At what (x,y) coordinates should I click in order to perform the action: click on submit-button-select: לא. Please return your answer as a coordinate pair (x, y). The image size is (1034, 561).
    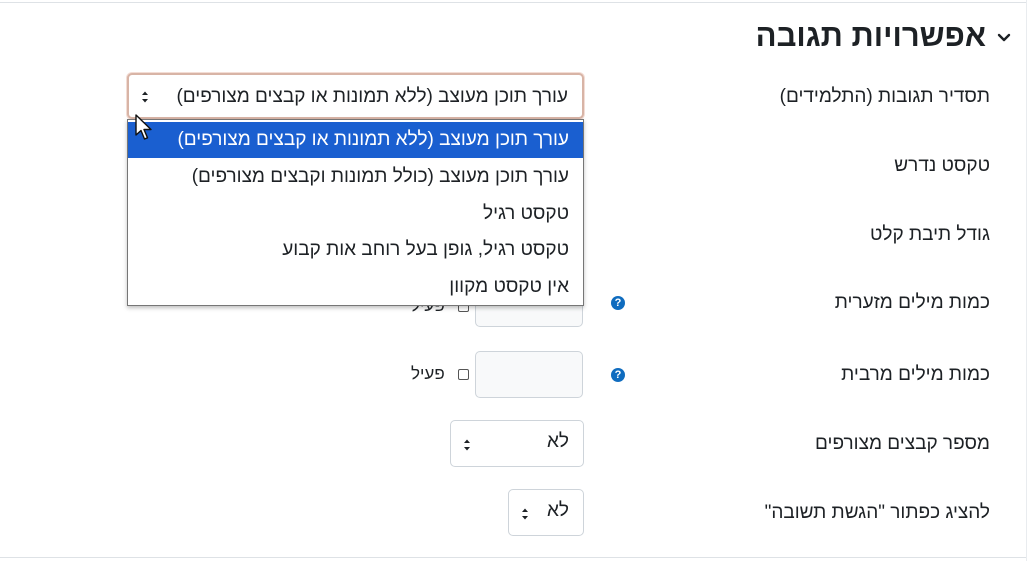
    Looking at the image, I should click on (546, 512).